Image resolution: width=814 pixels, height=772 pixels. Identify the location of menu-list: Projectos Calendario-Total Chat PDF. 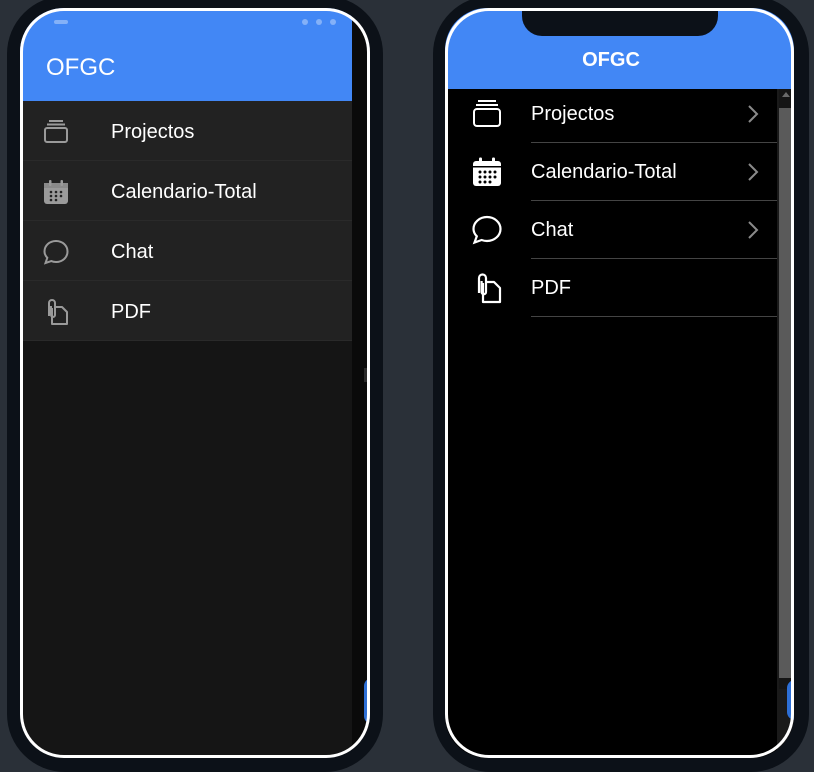
(611, 201).